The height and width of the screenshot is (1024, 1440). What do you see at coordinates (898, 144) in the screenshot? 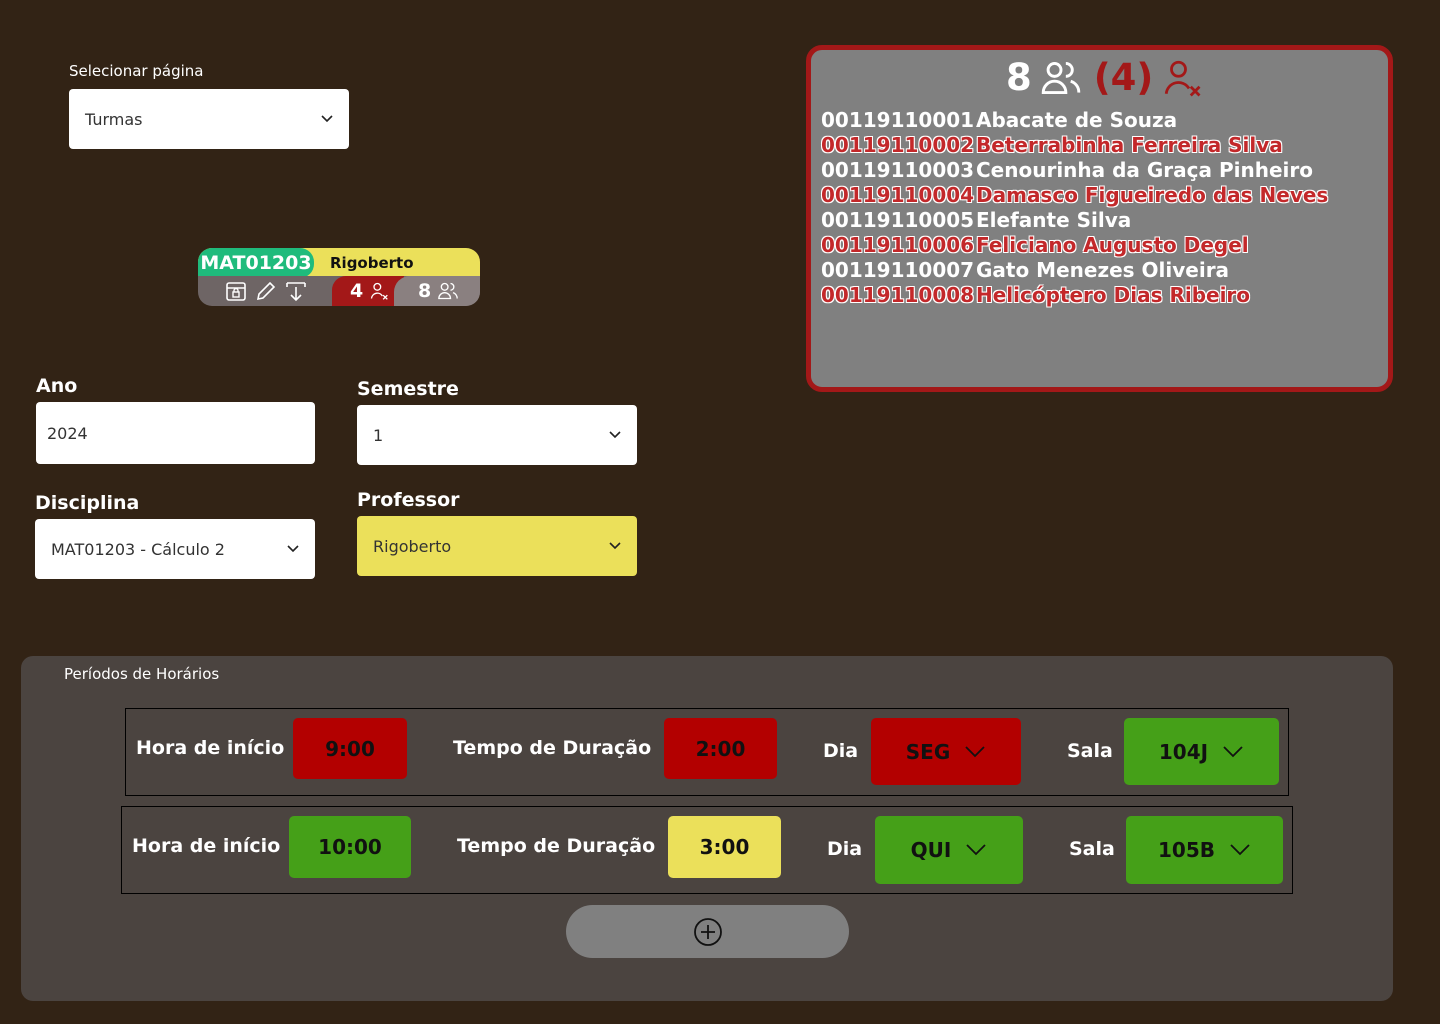
I see `student-id: 00119110002` at bounding box center [898, 144].